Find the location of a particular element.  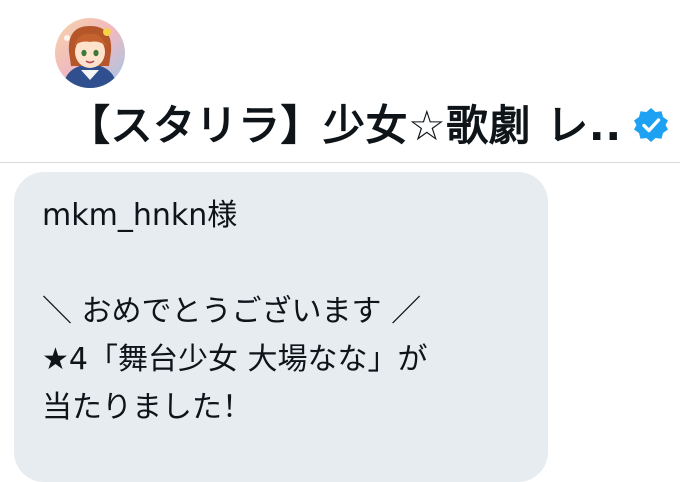

profile-avatar is located at coordinates (90, 53).